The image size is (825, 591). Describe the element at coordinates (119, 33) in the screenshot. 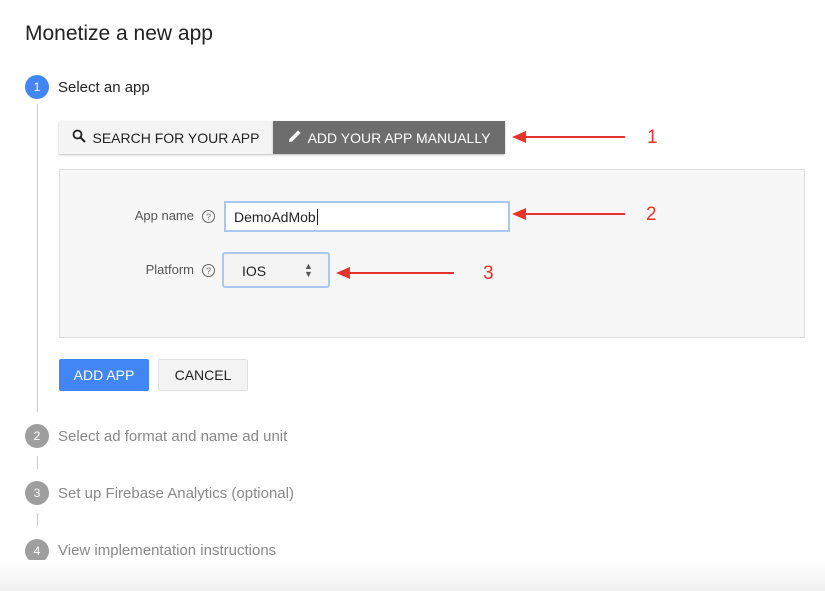

I see `page-title: Monetize a new app` at that location.